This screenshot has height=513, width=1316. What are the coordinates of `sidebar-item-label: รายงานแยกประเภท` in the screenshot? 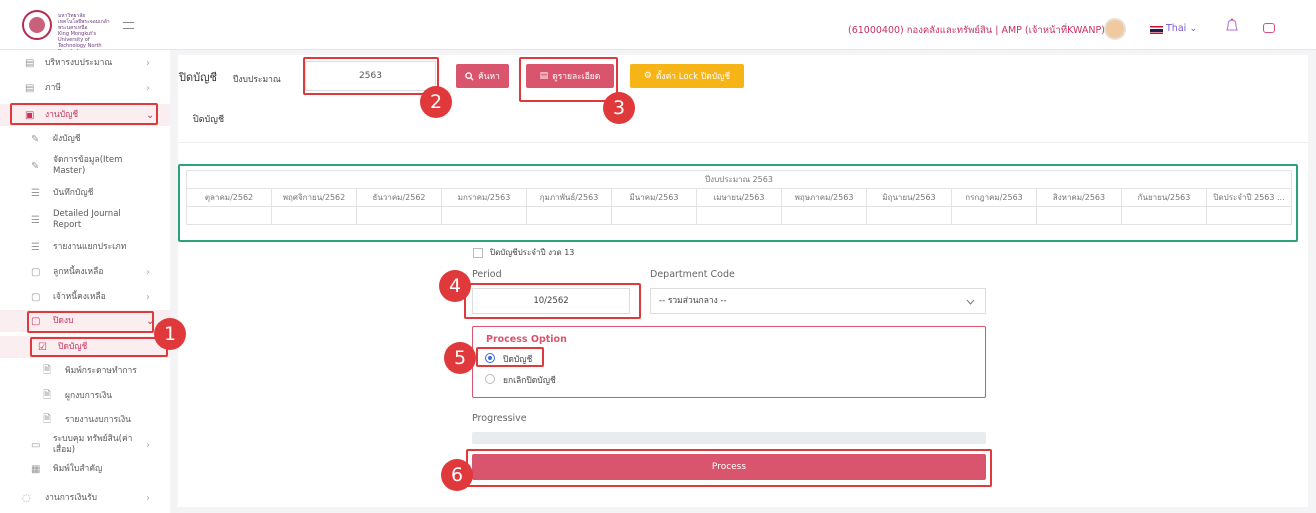 It's located at (90, 246).